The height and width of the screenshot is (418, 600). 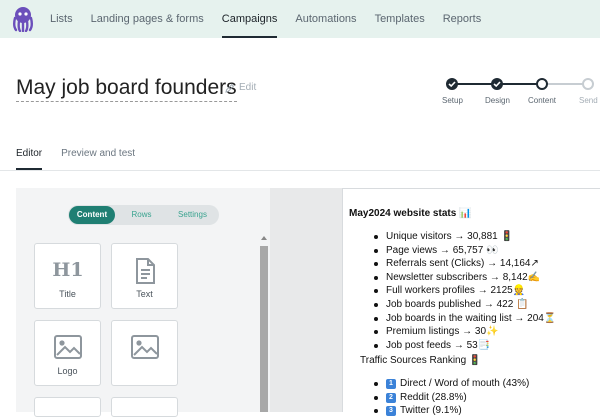 I want to click on list-item: 2 Reddit (28.8%), so click(x=450, y=398).